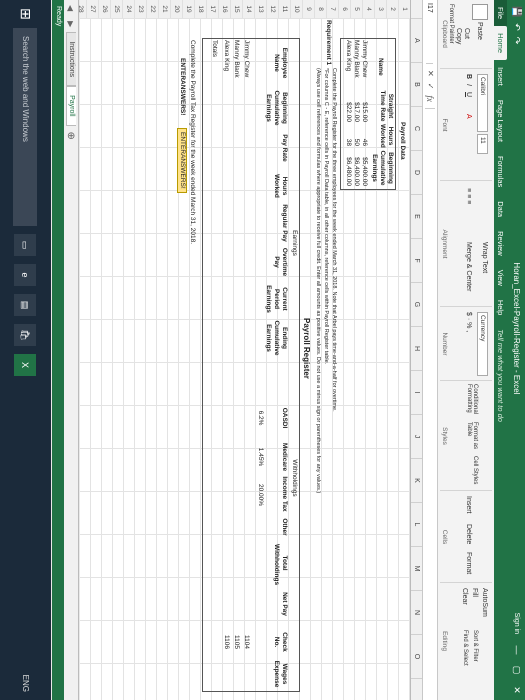  What do you see at coordinates (416, 481) in the screenshot?
I see `column-header: K` at bounding box center [416, 481].